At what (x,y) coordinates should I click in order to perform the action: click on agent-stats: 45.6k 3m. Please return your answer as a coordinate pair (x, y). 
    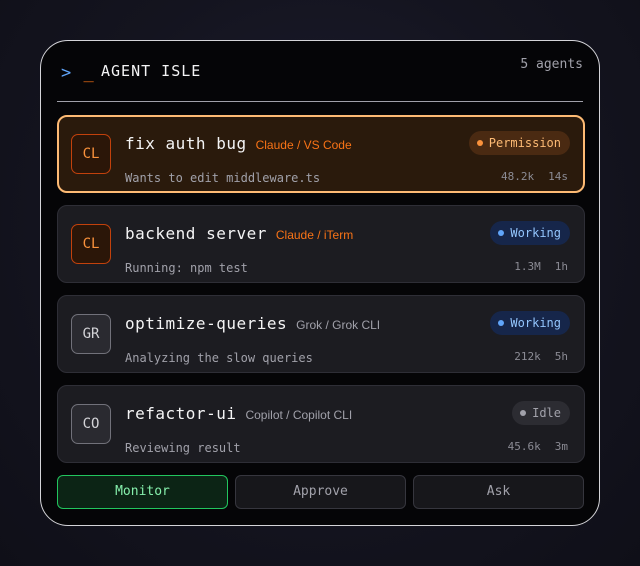
    Looking at the image, I should click on (538, 447).